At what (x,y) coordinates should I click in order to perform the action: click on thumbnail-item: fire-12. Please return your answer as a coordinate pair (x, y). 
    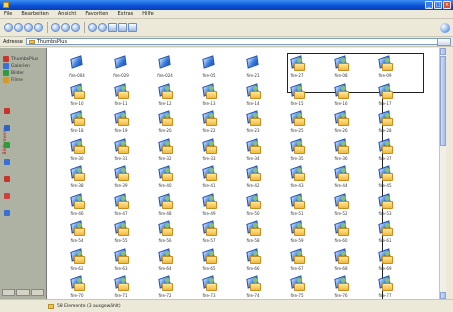
    Looking at the image, I should click on (165, 96).